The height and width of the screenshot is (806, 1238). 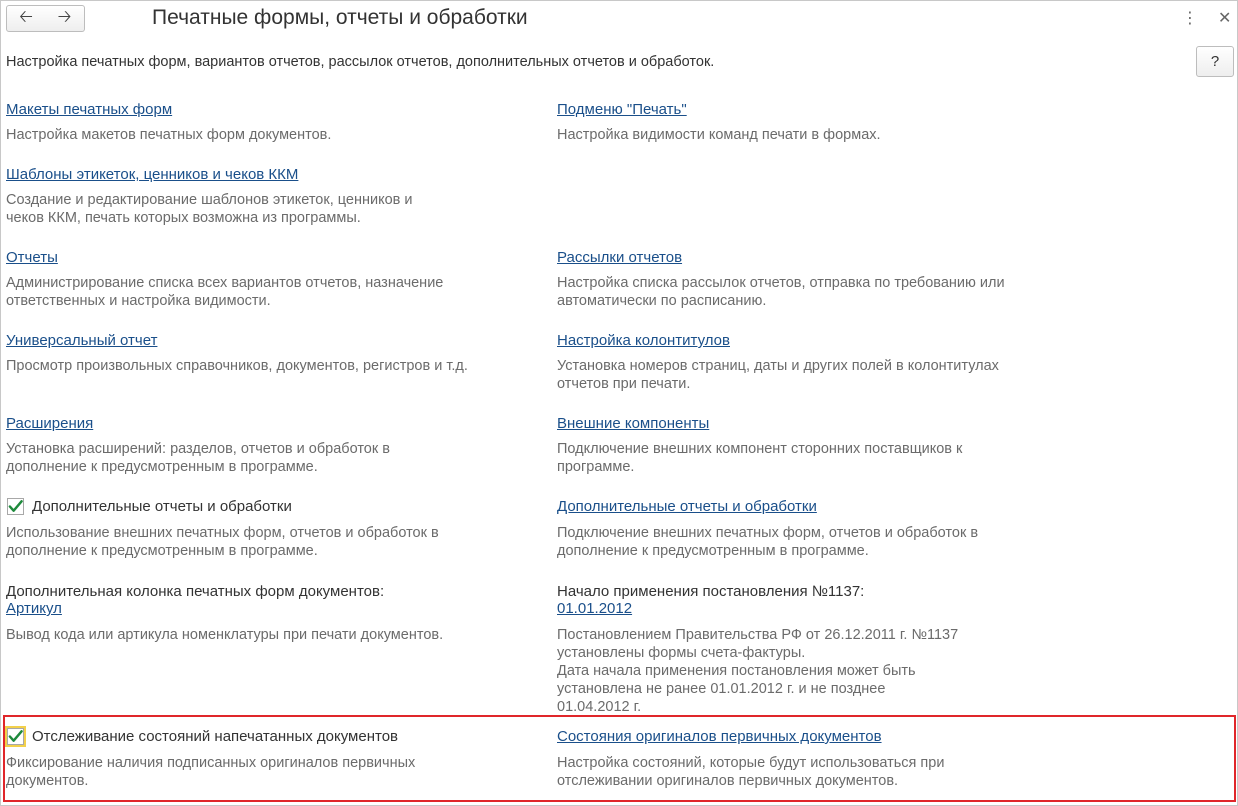 I want to click on arrow-right-icon: 🡢, so click(x=64, y=16).